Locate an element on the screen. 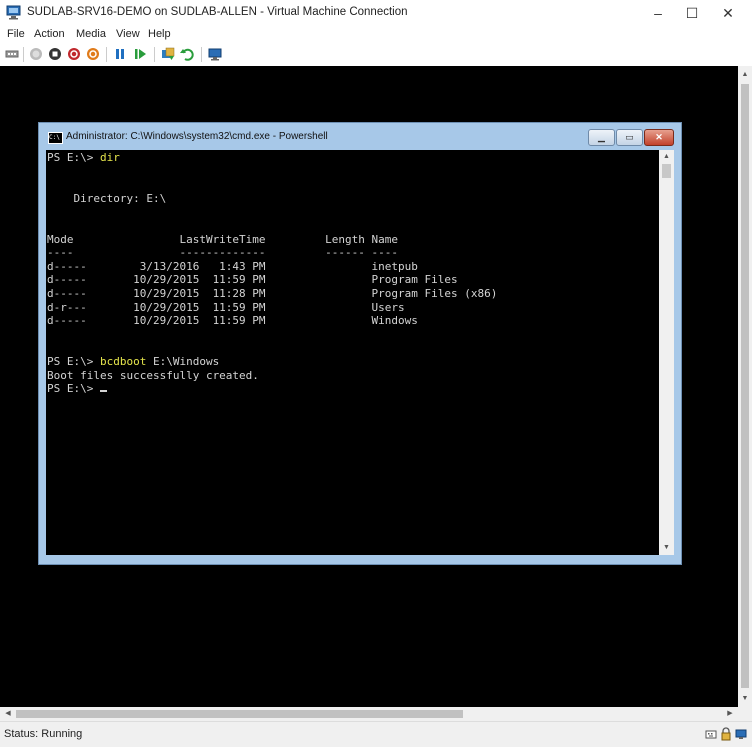 The width and height of the screenshot is (752, 747). keyboard-icon is located at coordinates (711, 734).